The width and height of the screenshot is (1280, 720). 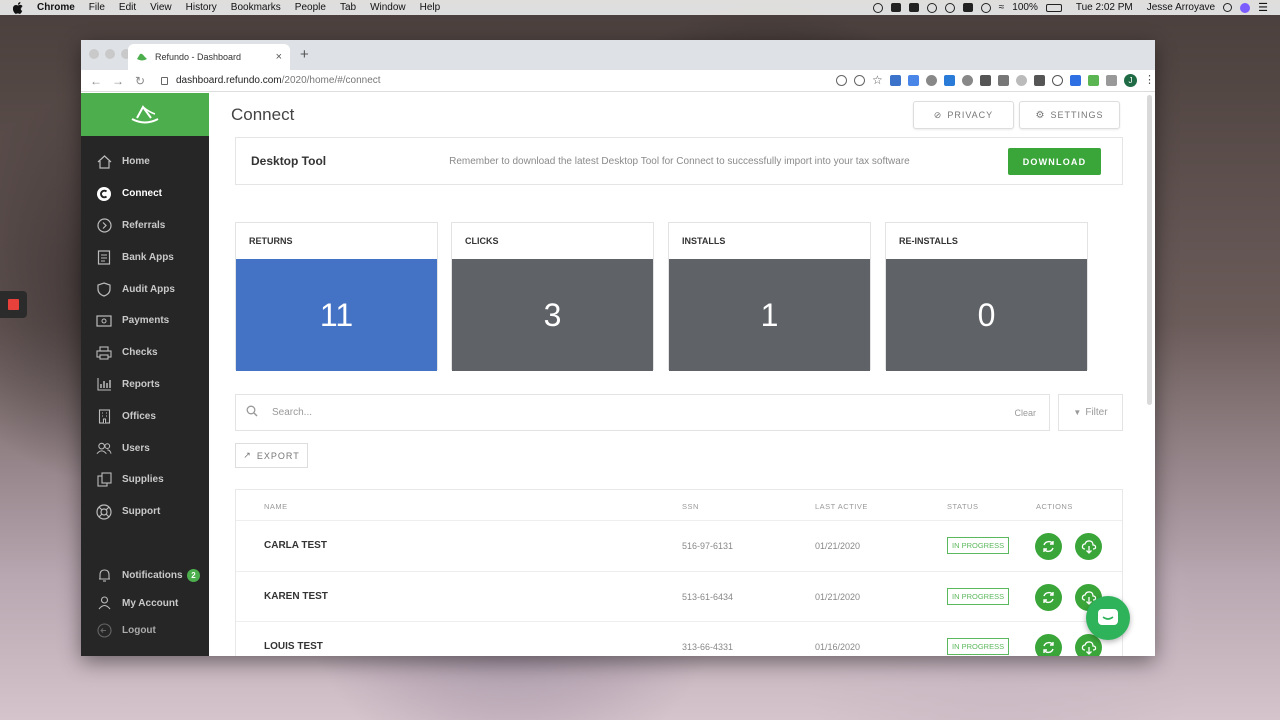 I want to click on menu-view: View, so click(x=161, y=7).